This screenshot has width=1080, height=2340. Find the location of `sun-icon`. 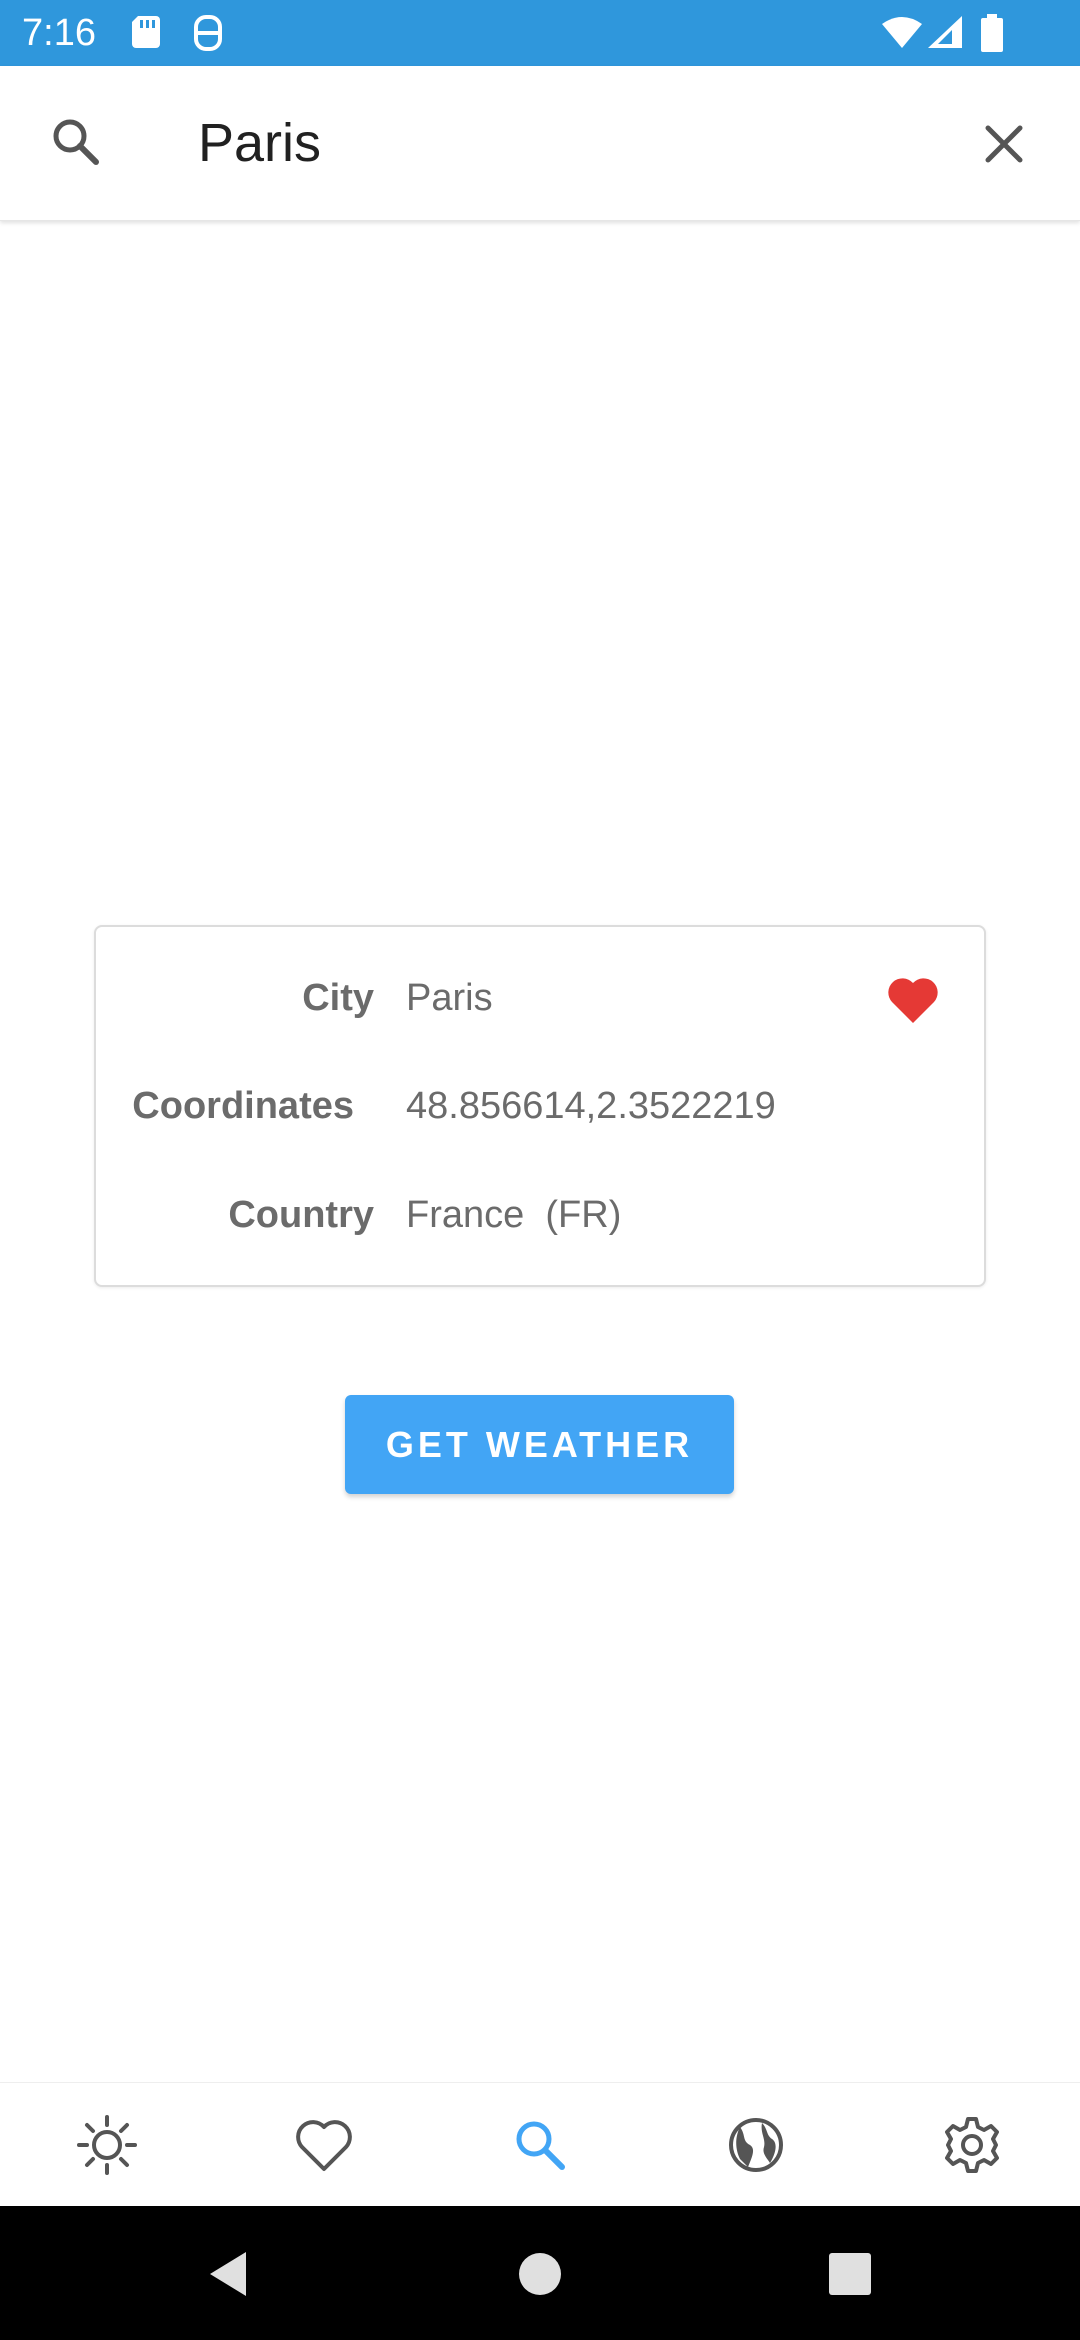

sun-icon is located at coordinates (107, 2145).